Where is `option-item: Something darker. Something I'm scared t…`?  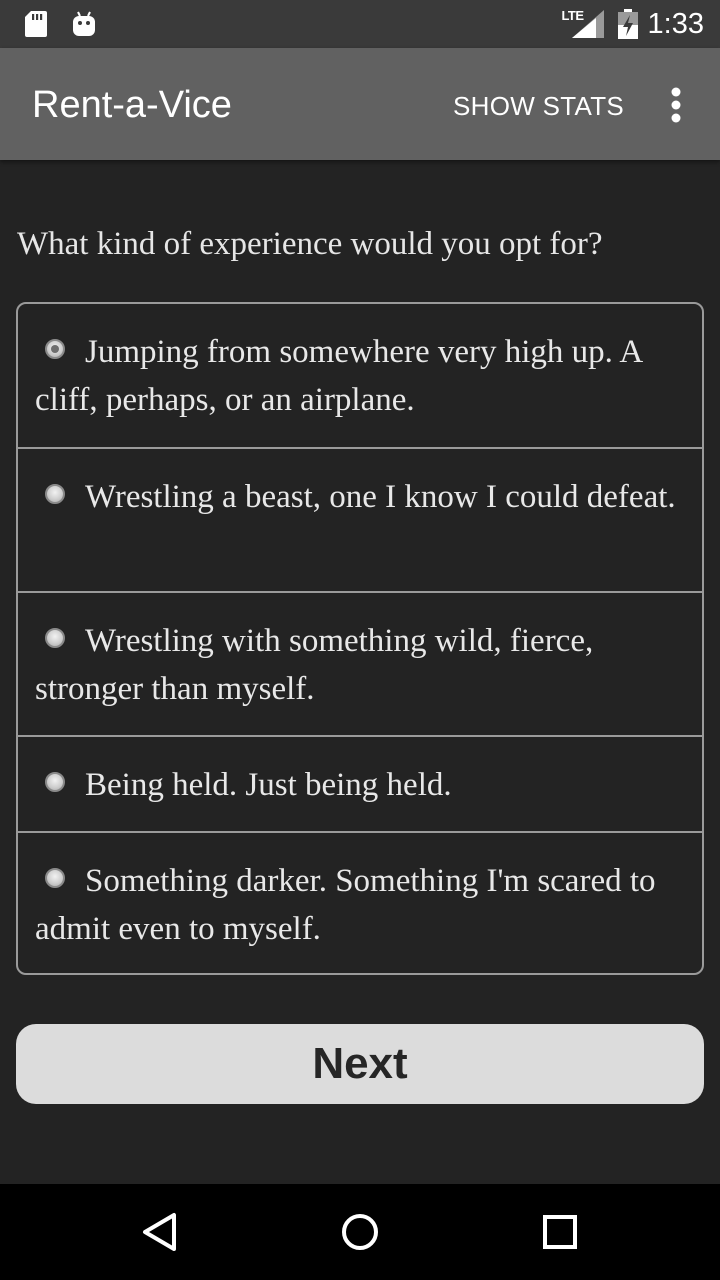 option-item: Something darker. Something I'm scared t… is located at coordinates (360, 903).